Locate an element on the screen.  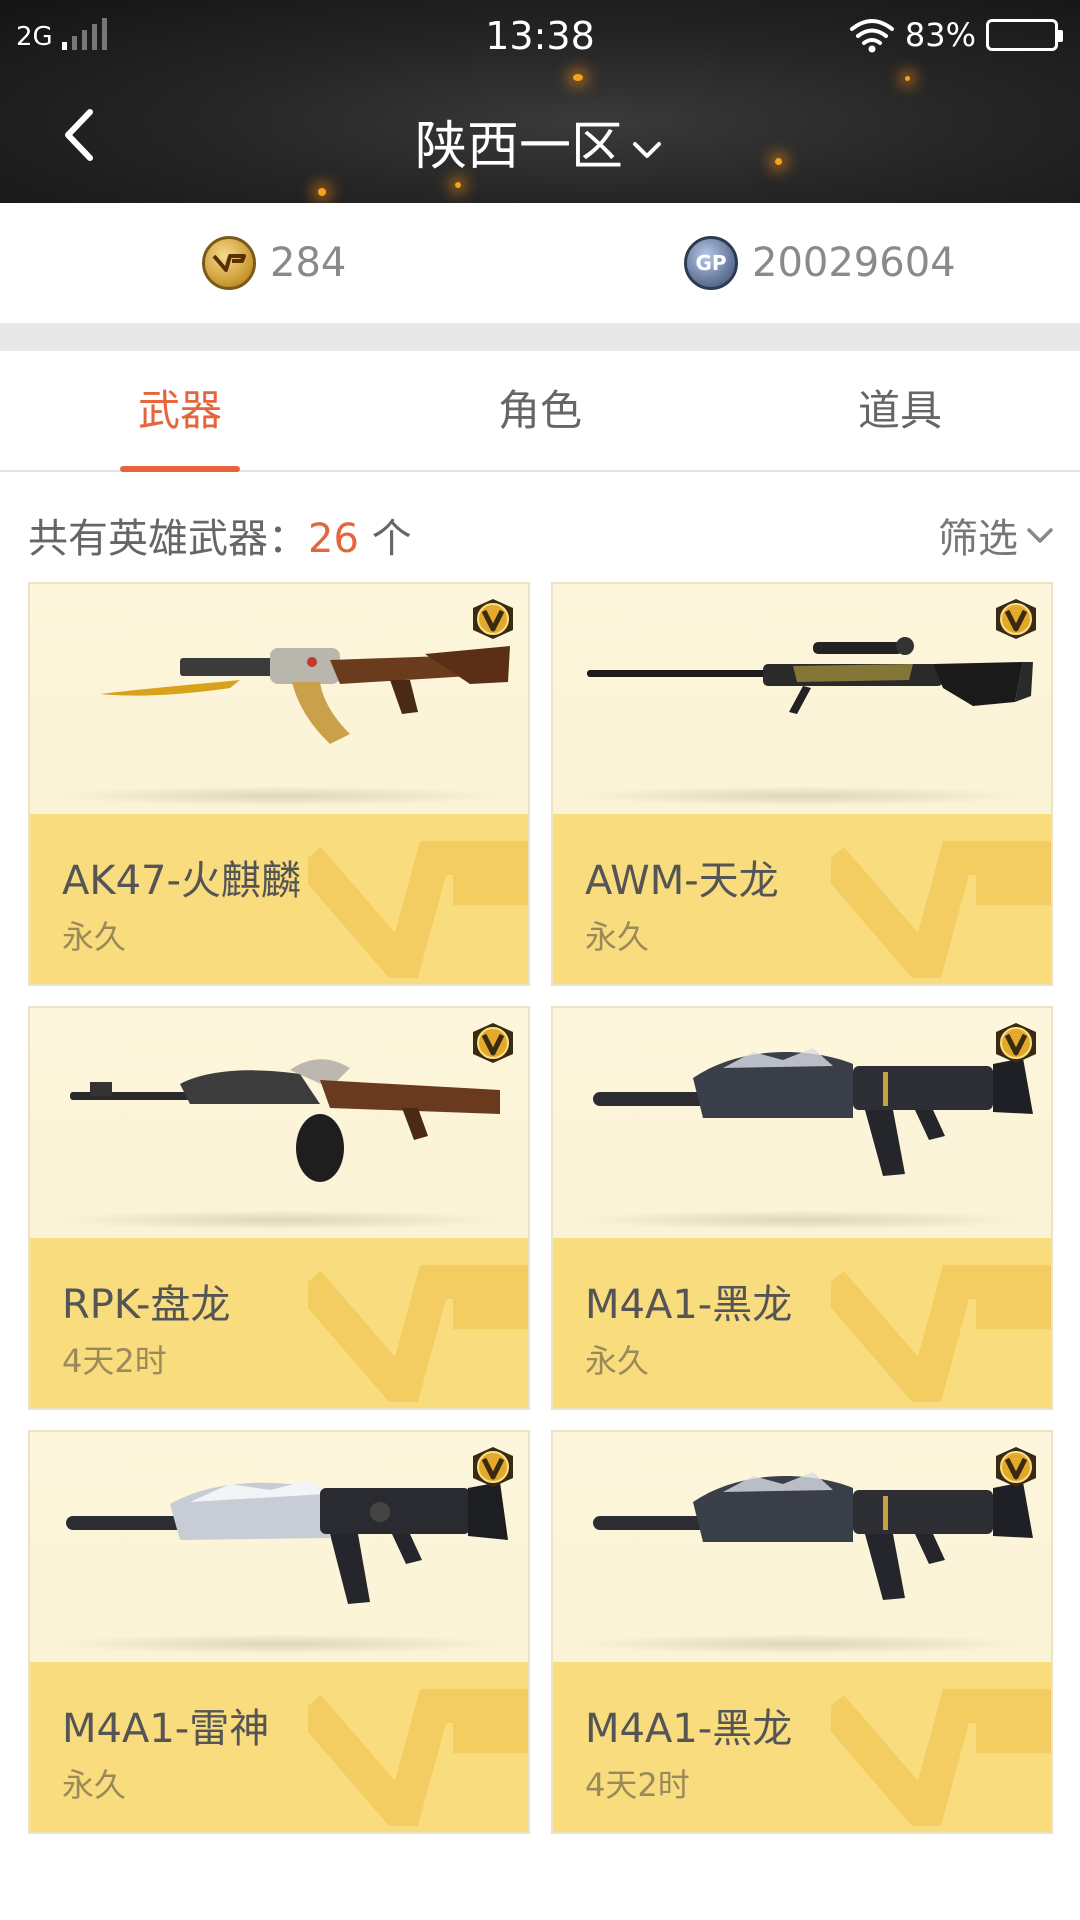
section-divider is located at coordinates (540, 337).